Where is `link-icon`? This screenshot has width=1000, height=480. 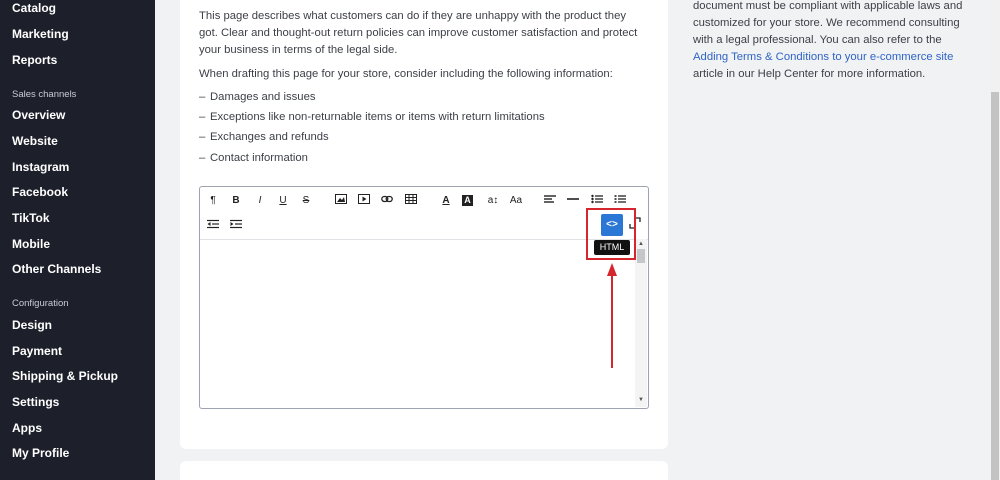 link-icon is located at coordinates (387, 199).